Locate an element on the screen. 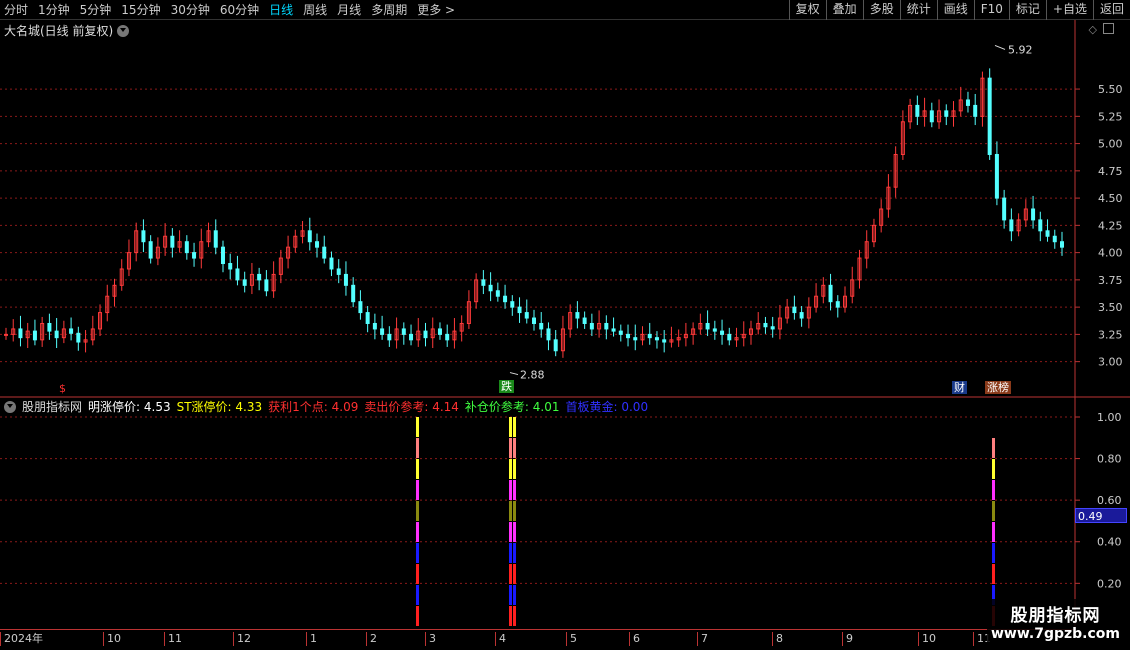  period-tab-8: 月线 is located at coordinates (349, 10).